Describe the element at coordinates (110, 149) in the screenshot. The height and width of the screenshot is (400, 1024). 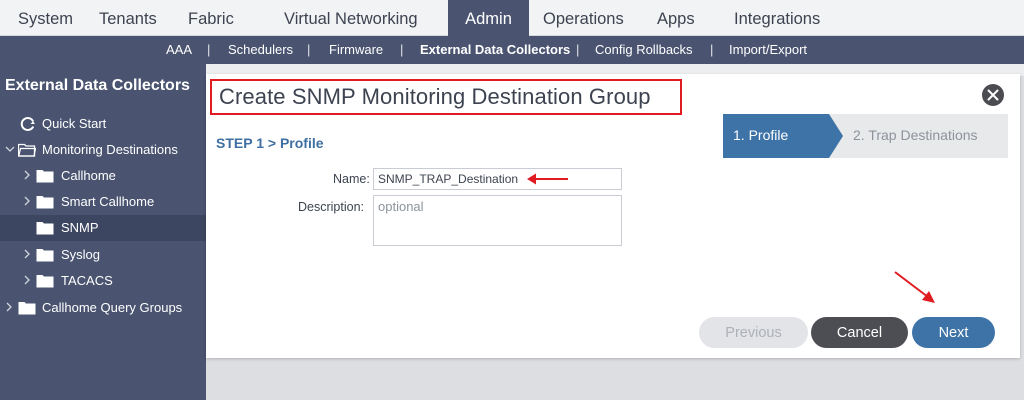
I see `sidebar-item-label: Monitoring Destinations` at that location.